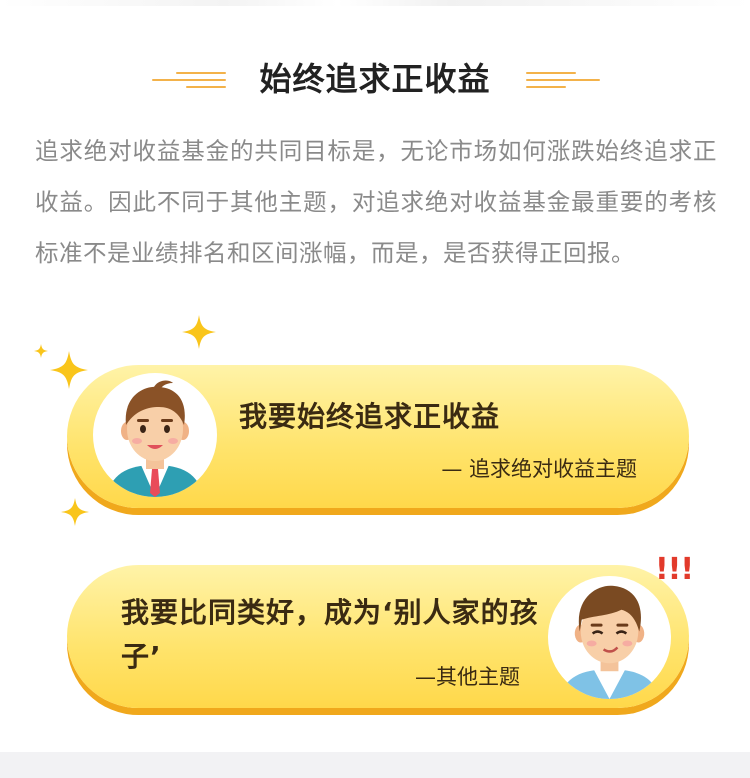  What do you see at coordinates (375, 79) in the screenshot?
I see `page-title: 始终追求正收益` at bounding box center [375, 79].